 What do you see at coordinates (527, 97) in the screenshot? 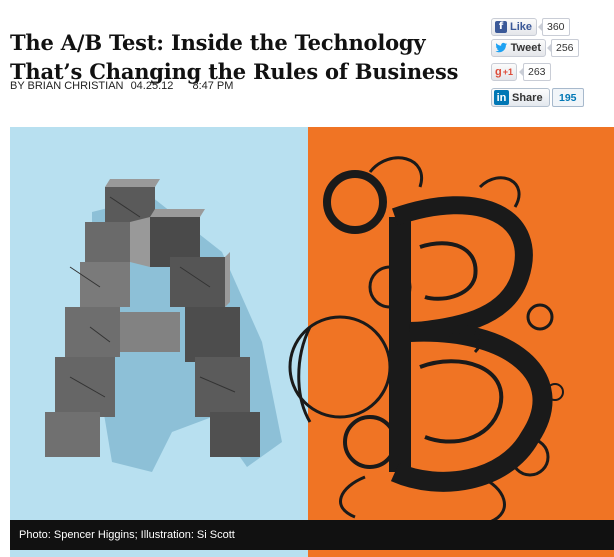
I see `linkedin-share-label: Share` at bounding box center [527, 97].